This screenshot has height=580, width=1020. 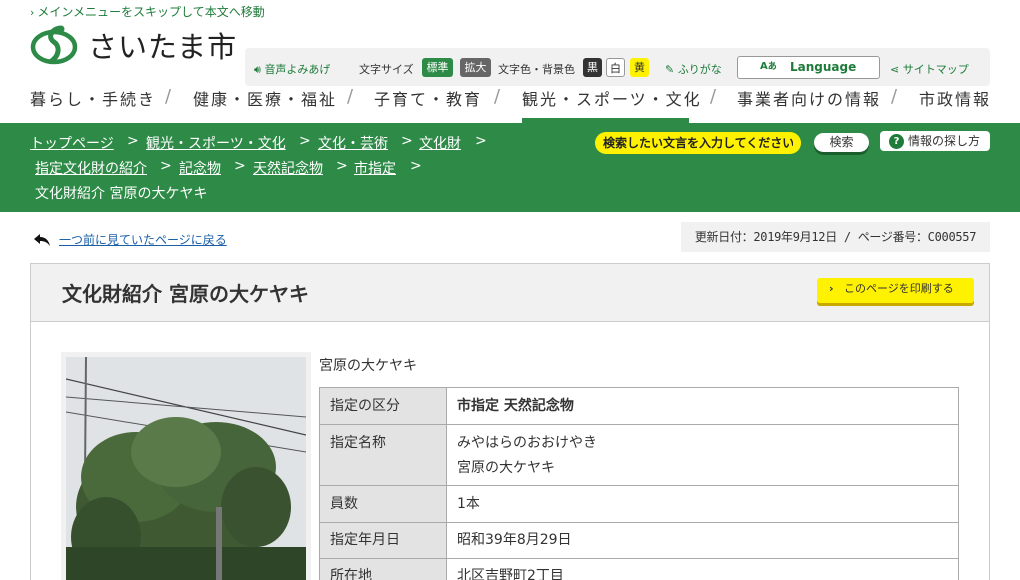 I want to click on table-row: 員数 1本, so click(x=639, y=504).